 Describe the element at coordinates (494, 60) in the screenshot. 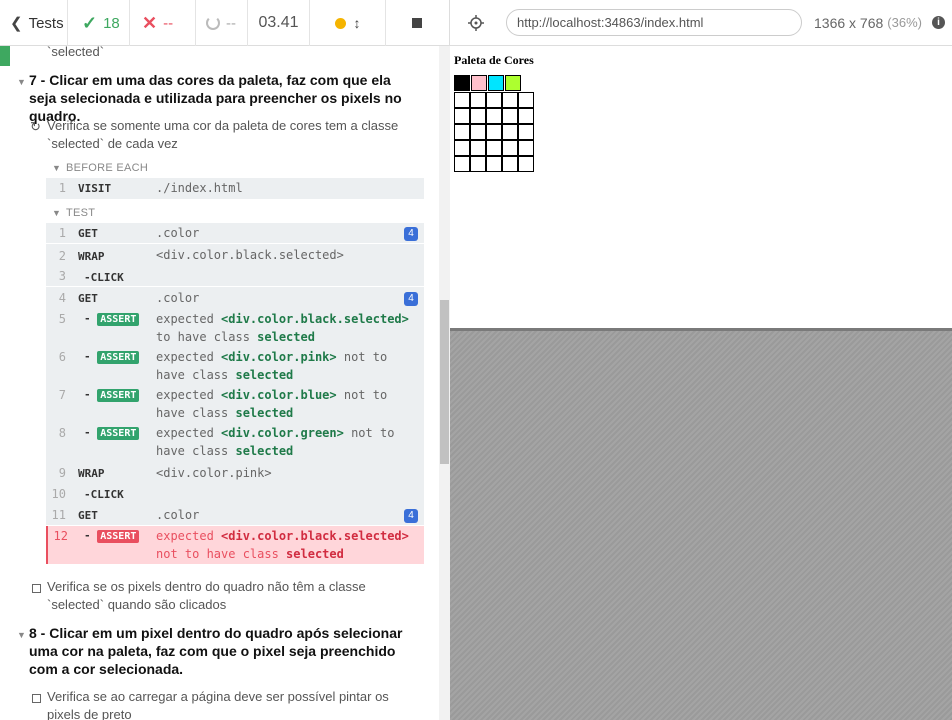

I see `app-title: Paleta de Cores` at that location.